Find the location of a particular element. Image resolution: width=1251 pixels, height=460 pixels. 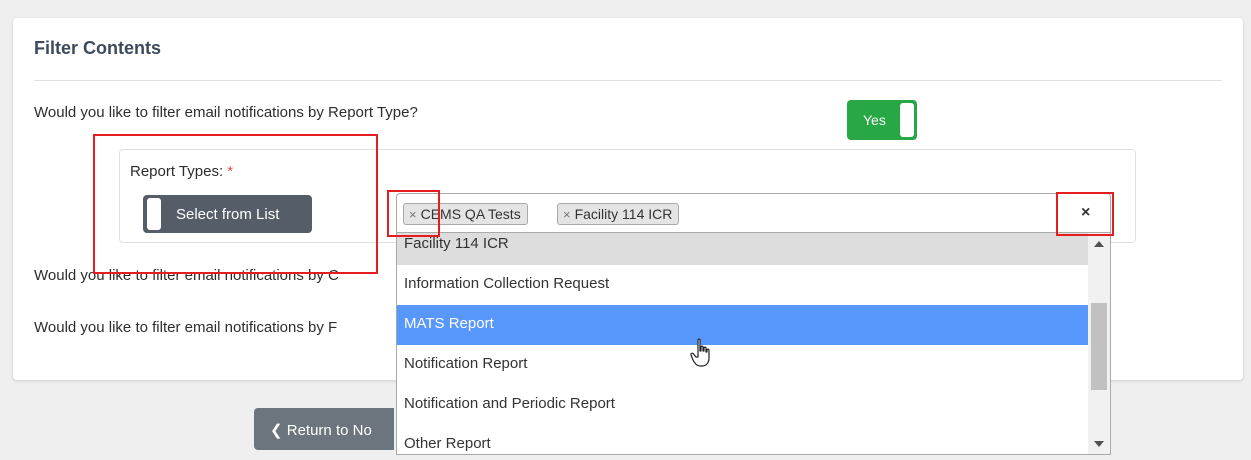

toggle-knob is located at coordinates (907, 120).